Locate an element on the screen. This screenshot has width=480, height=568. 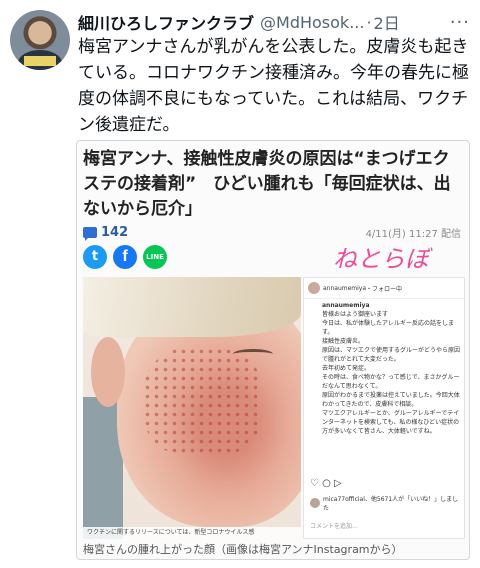
tweet-header: 細川ひろしファンクラブ @MdHosok... · 2日 ··· is located at coordinates (274, 22).